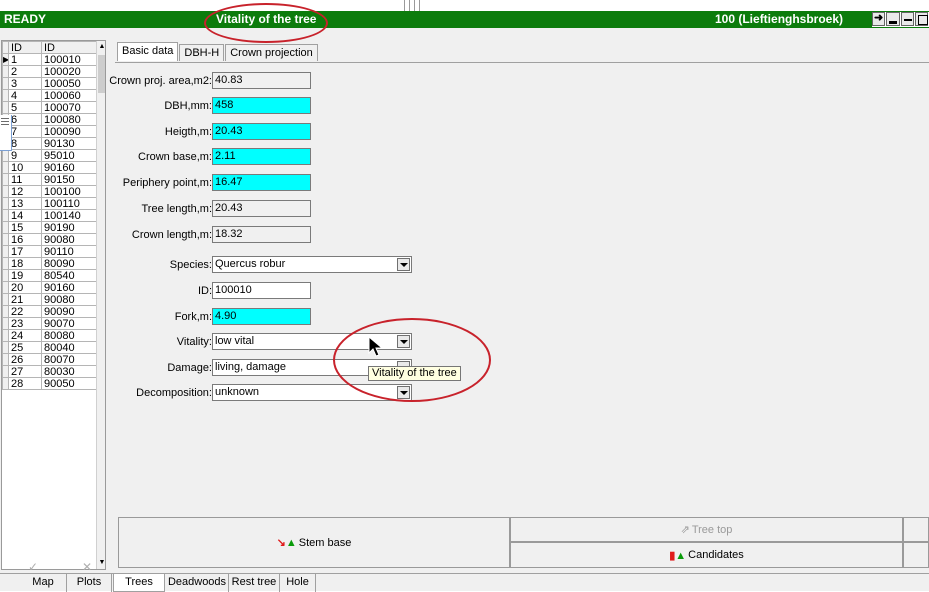 This screenshot has height=592, width=929. I want to click on row-number-cell: 3, so click(25, 83).